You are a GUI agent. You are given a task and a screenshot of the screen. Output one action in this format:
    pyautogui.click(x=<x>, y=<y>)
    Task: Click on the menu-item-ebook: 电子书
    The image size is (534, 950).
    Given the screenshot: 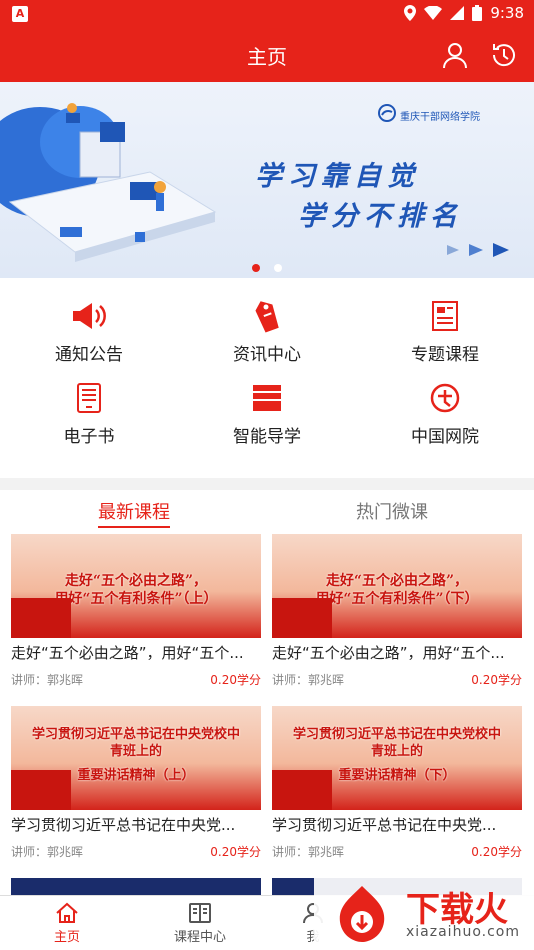 What is the action you would take?
    pyautogui.click(x=89, y=421)
    